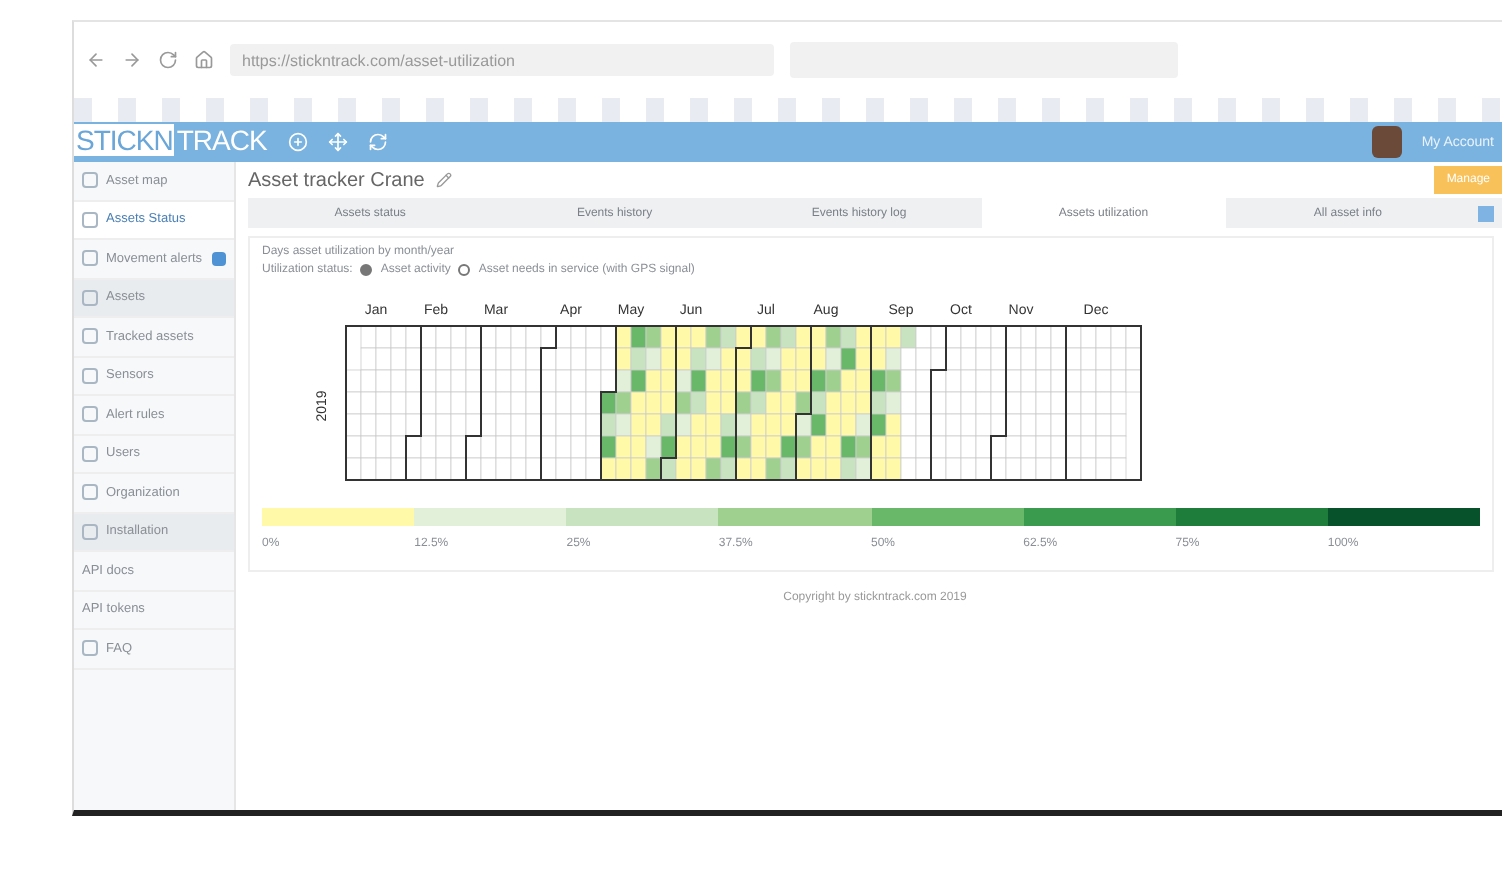 Image resolution: width=1502 pixels, height=872 pixels. I want to click on add-icon, so click(298, 142).